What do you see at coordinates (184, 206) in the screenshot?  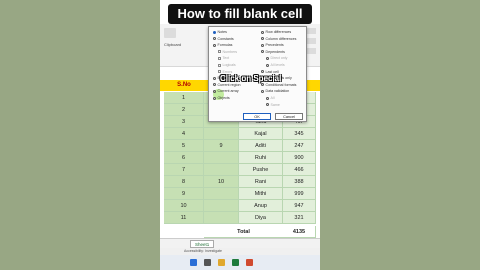 I see `cell-sno: 10` at bounding box center [184, 206].